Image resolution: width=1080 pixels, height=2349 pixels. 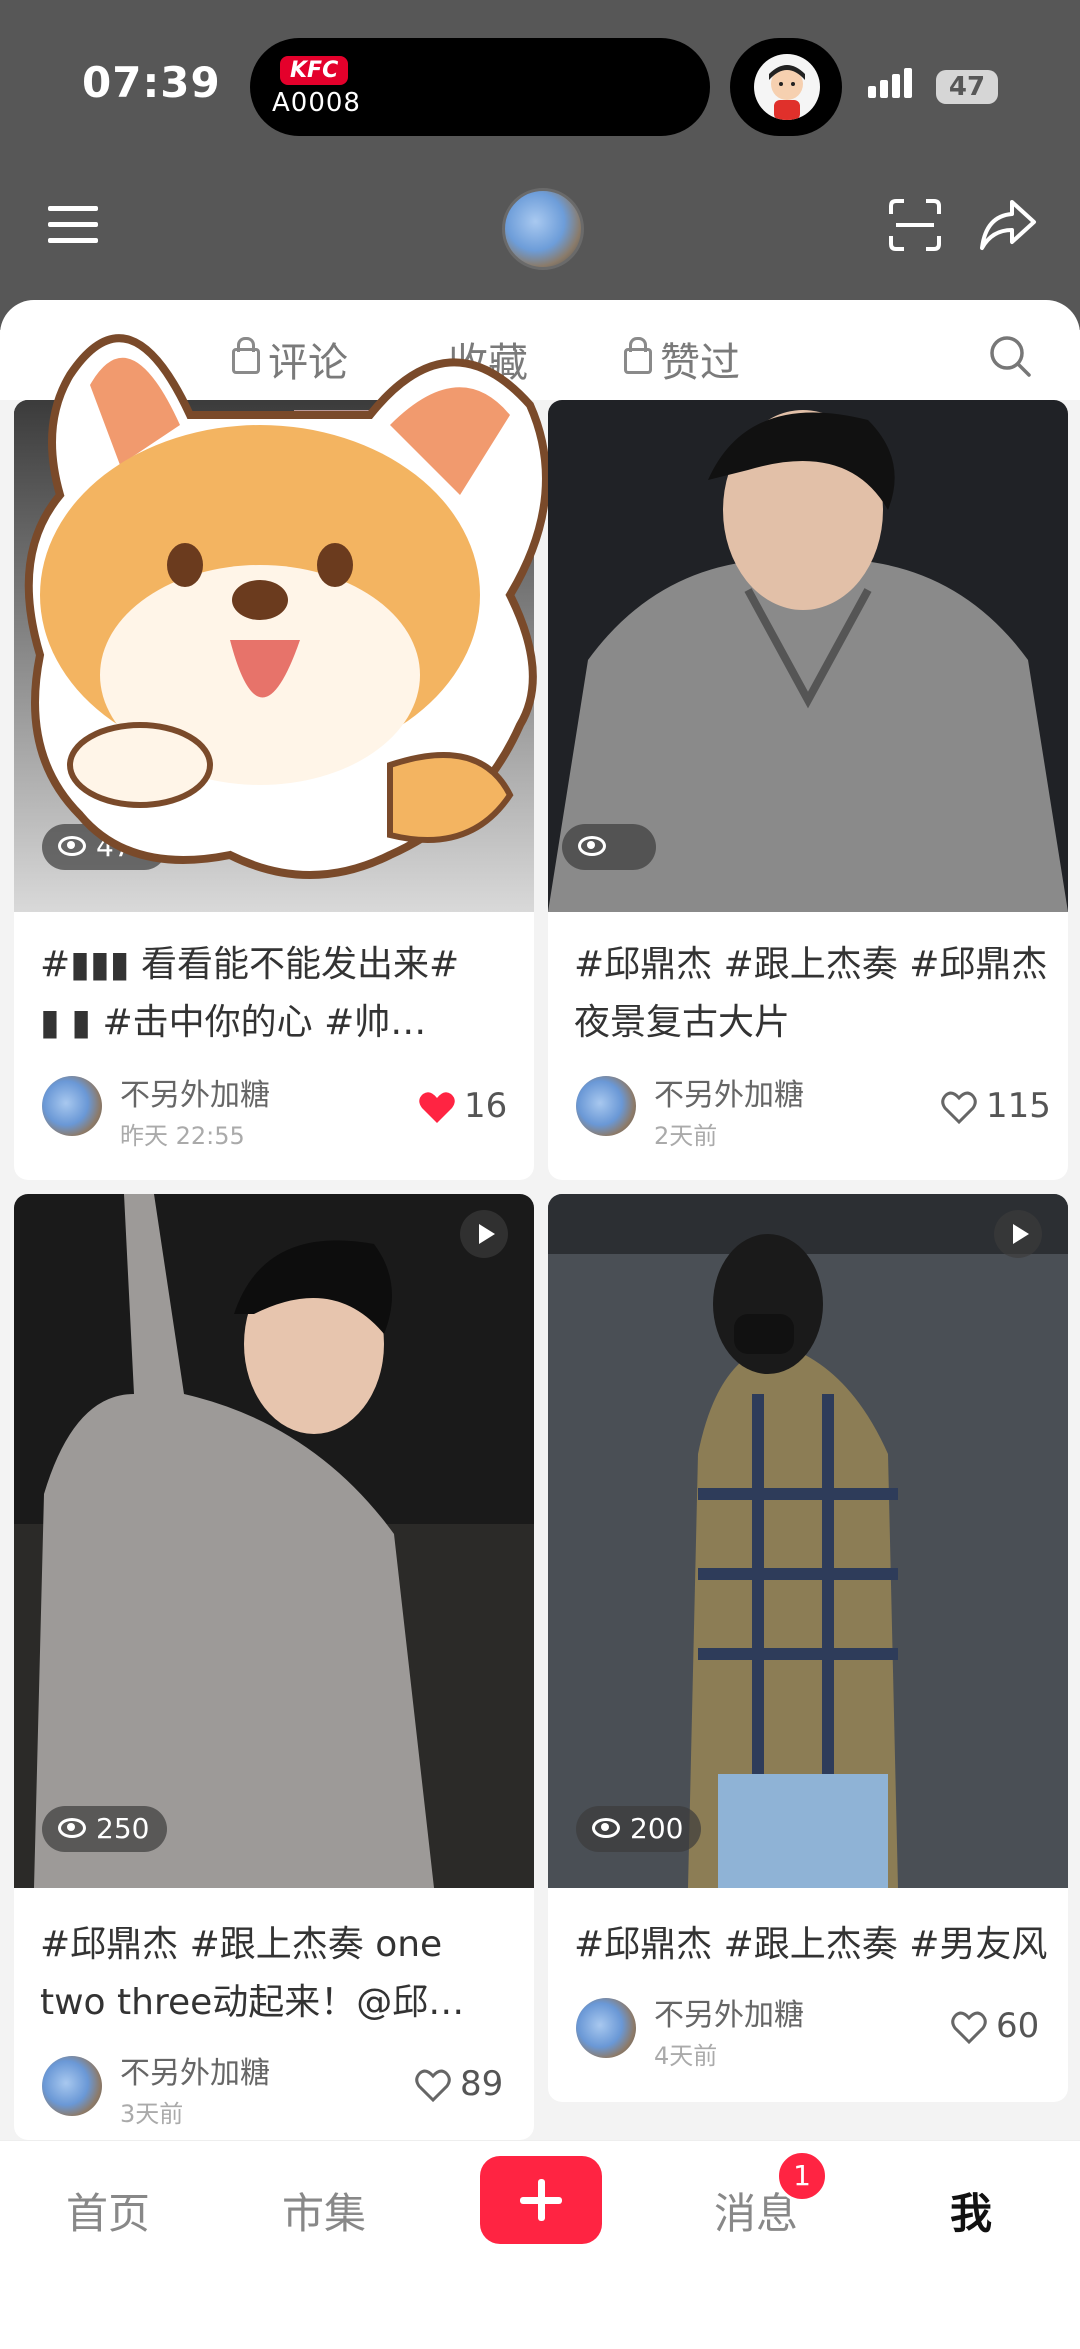 What do you see at coordinates (250, 964) in the screenshot?
I see `post-title: #▮▮▮ 看看能不能发出来#` at bounding box center [250, 964].